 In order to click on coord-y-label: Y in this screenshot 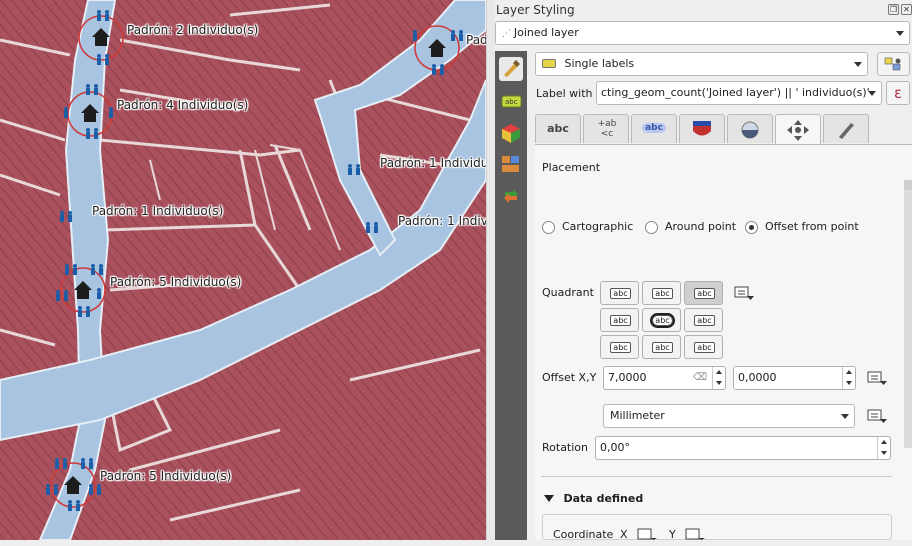, I will do `click(672, 534)`.